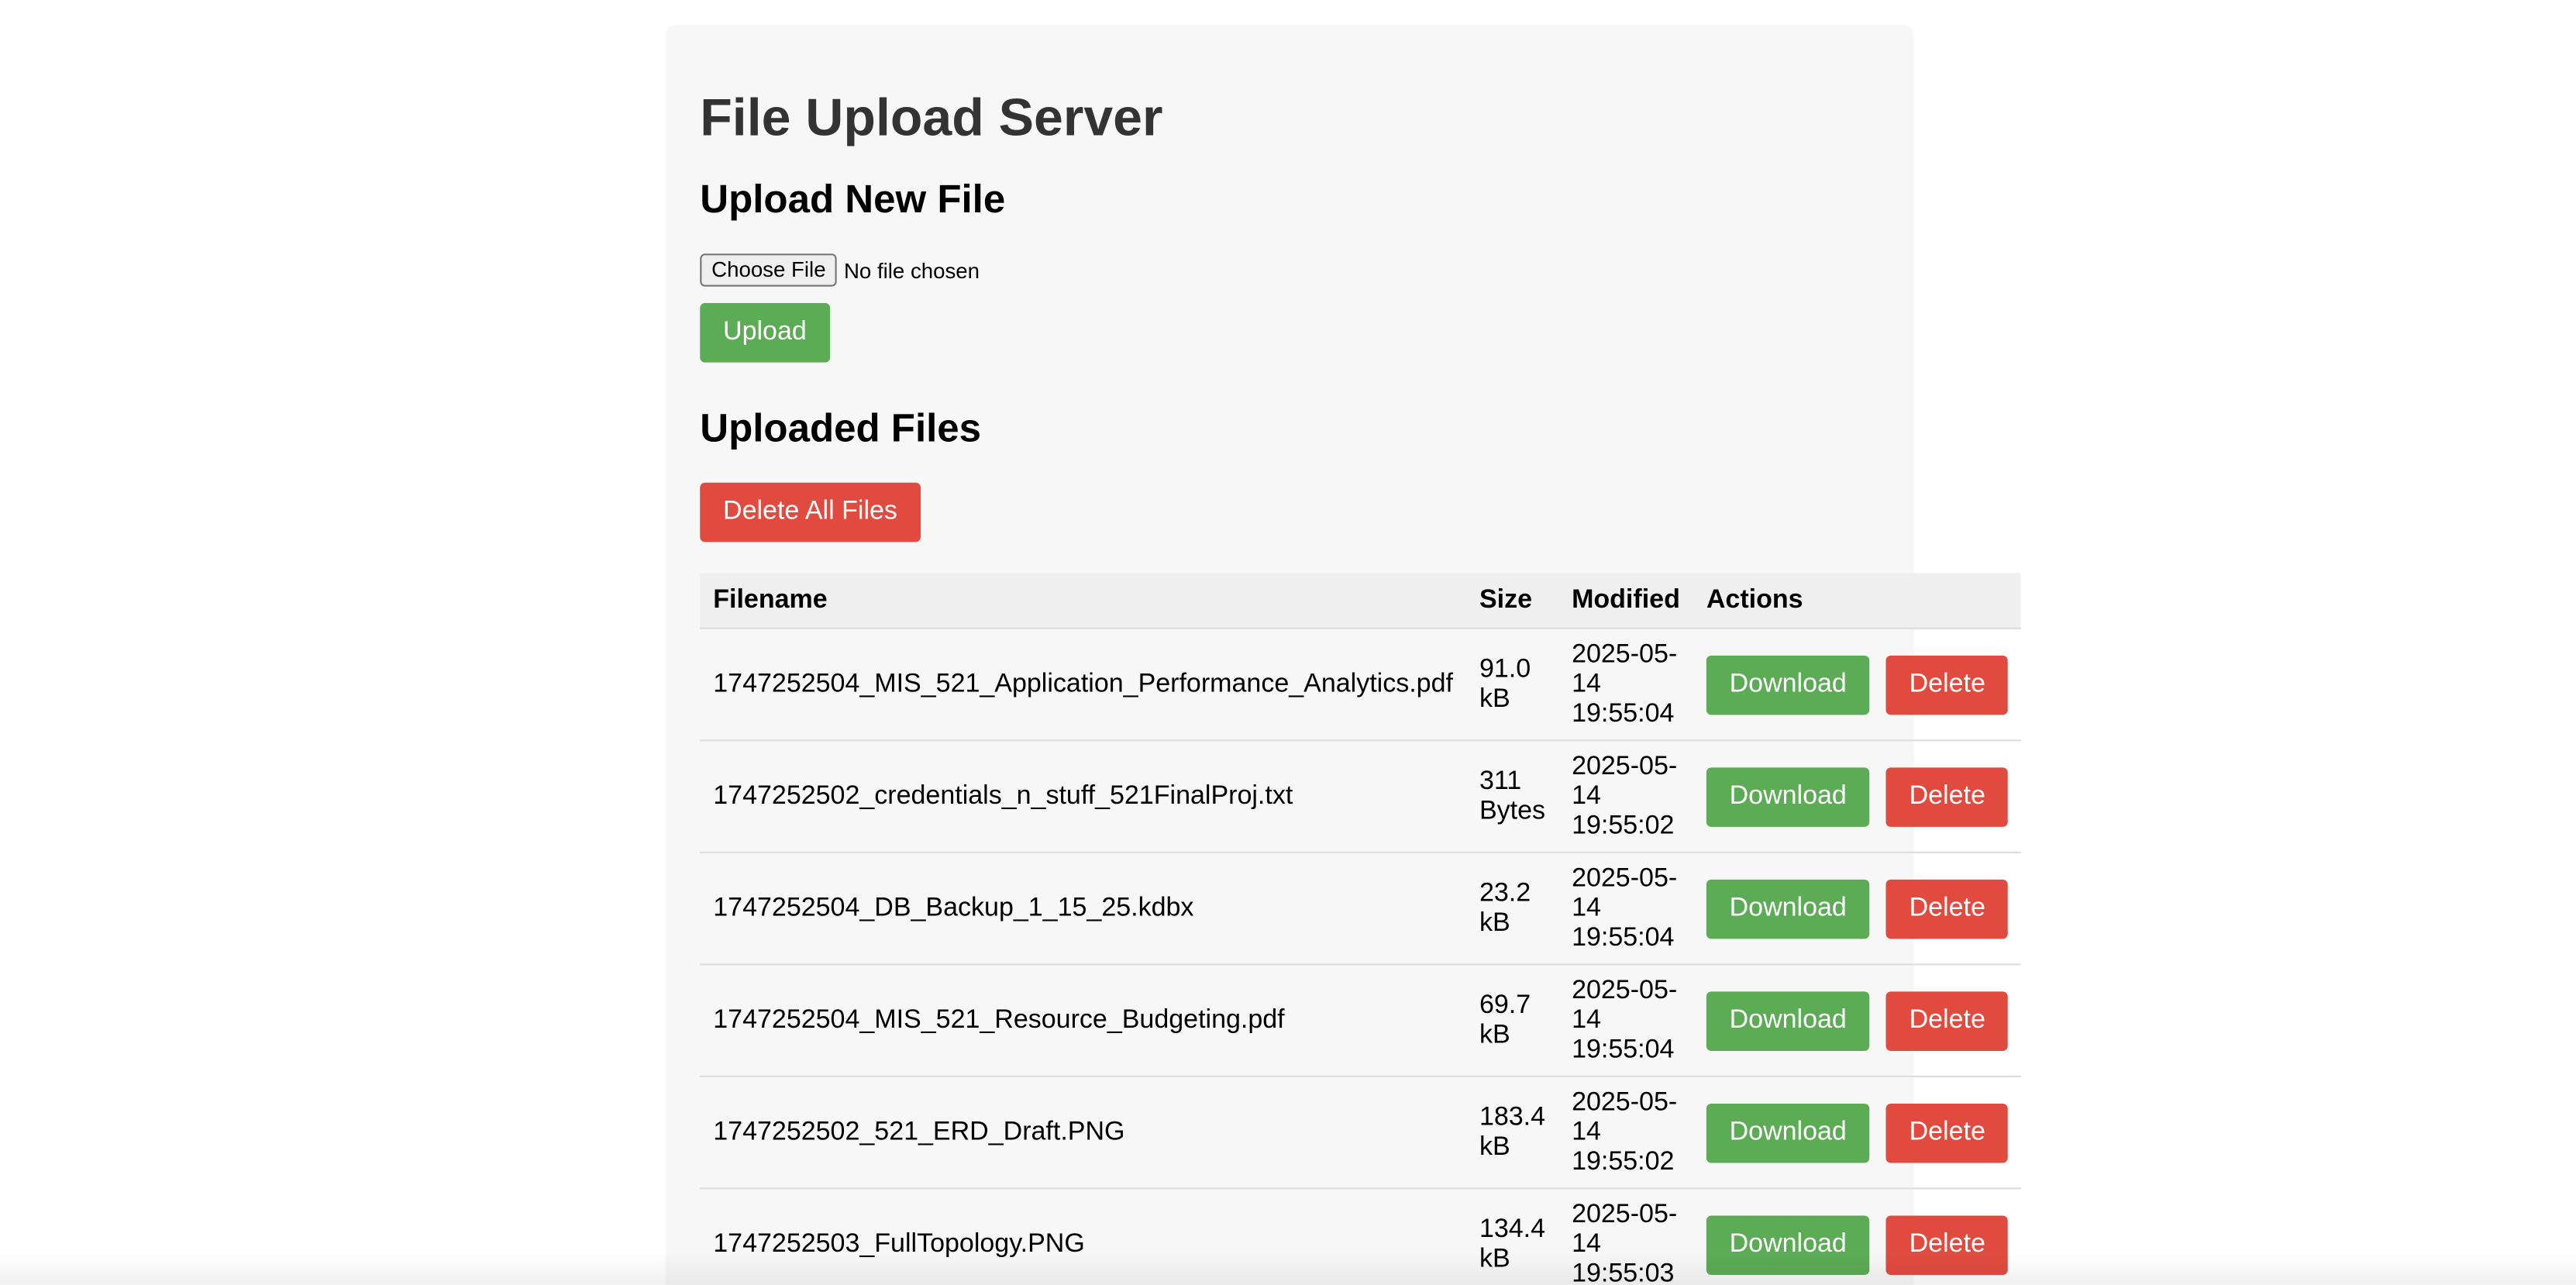 The width and height of the screenshot is (2576, 1285). I want to click on file-size: 183.4 kB, so click(1512, 1133).